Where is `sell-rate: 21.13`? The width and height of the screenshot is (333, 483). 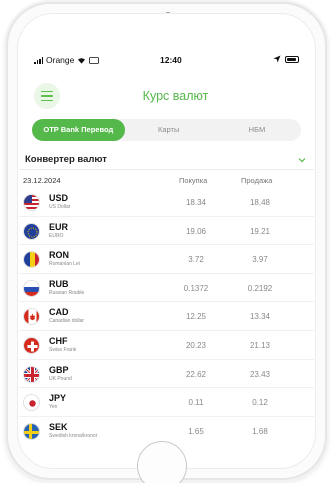
sell-rate: 21.13 is located at coordinates (260, 345).